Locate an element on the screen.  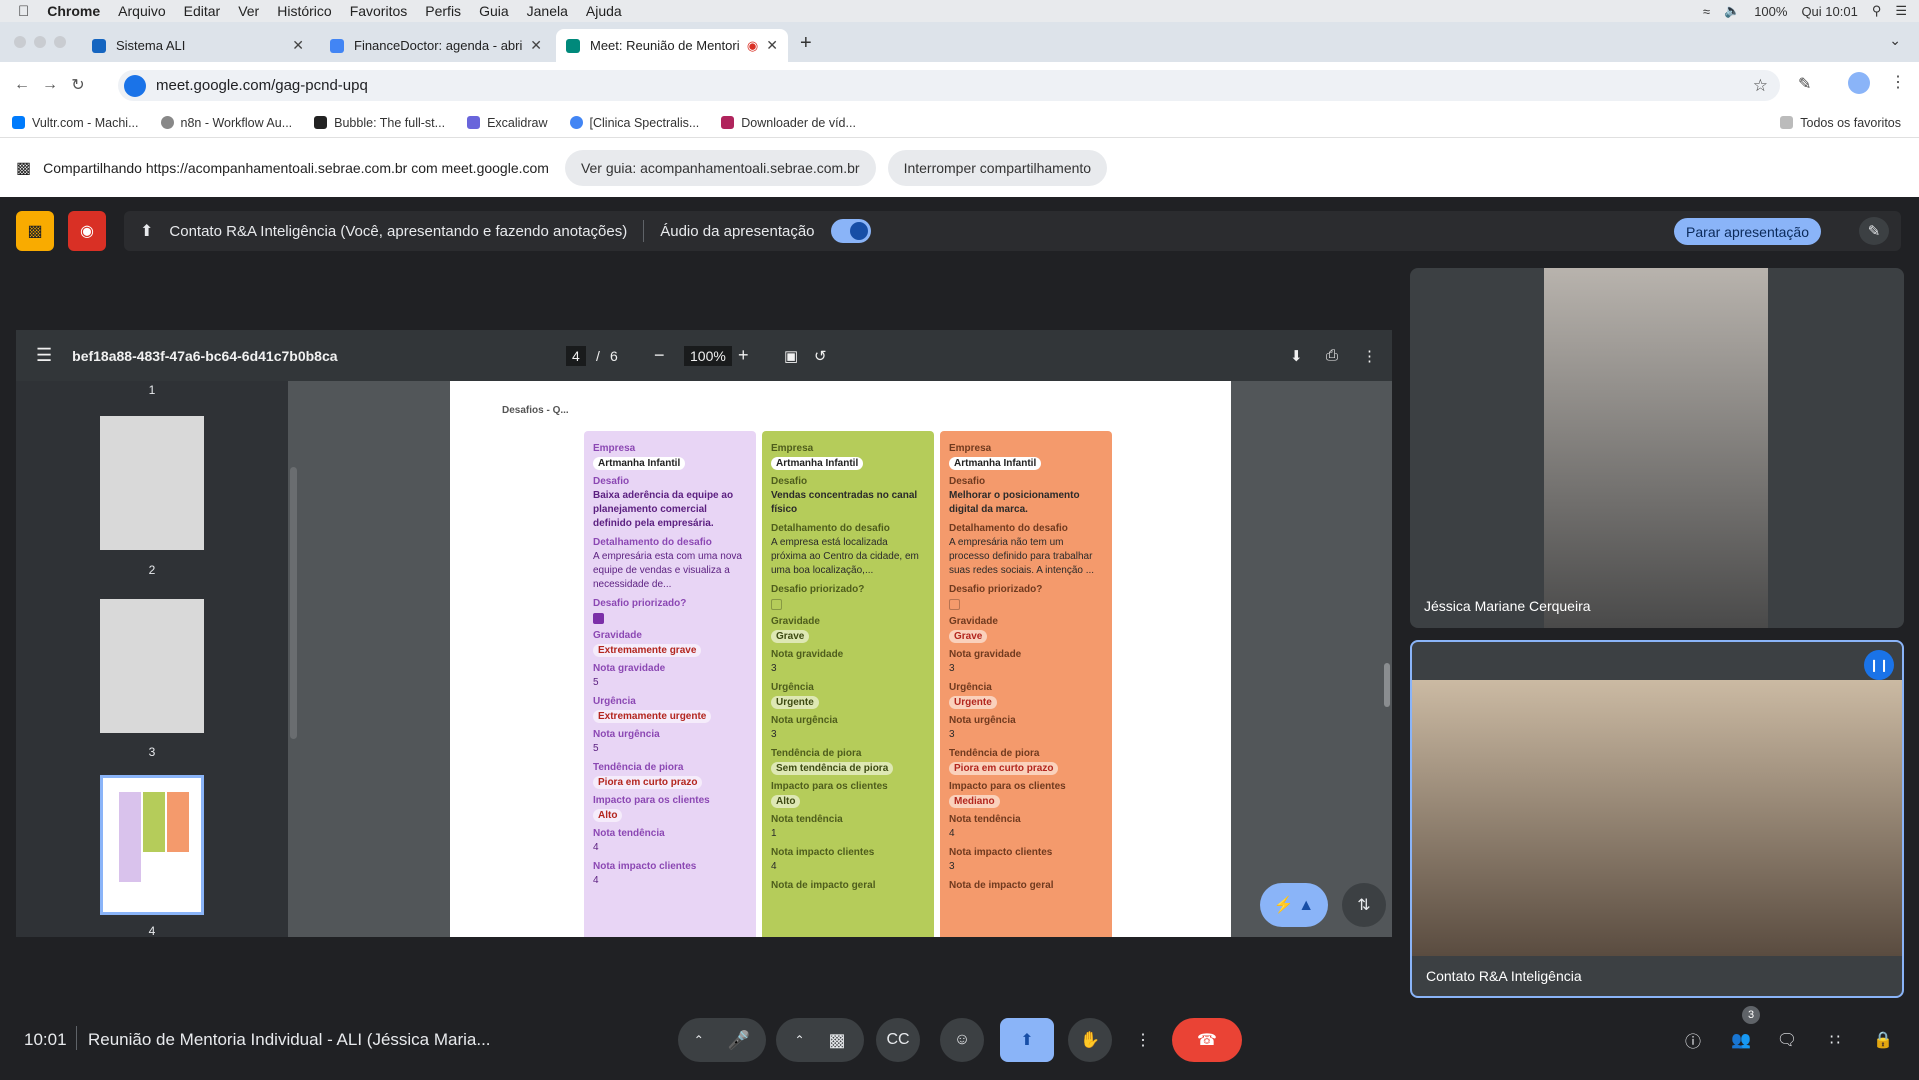
page-number-input: 4 is located at coordinates (576, 355).